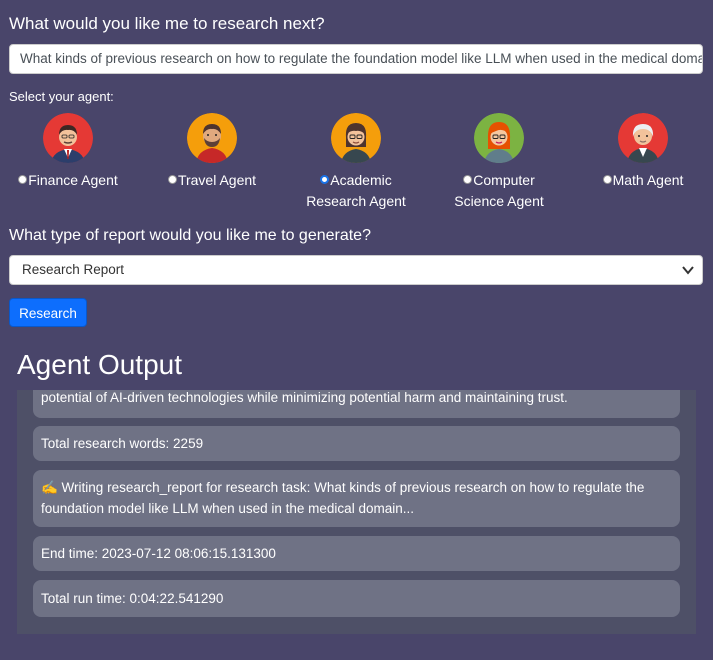 This screenshot has width=713, height=660. Describe the element at coordinates (356, 443) in the screenshot. I see `log-entry: Total research words: 2259` at that location.